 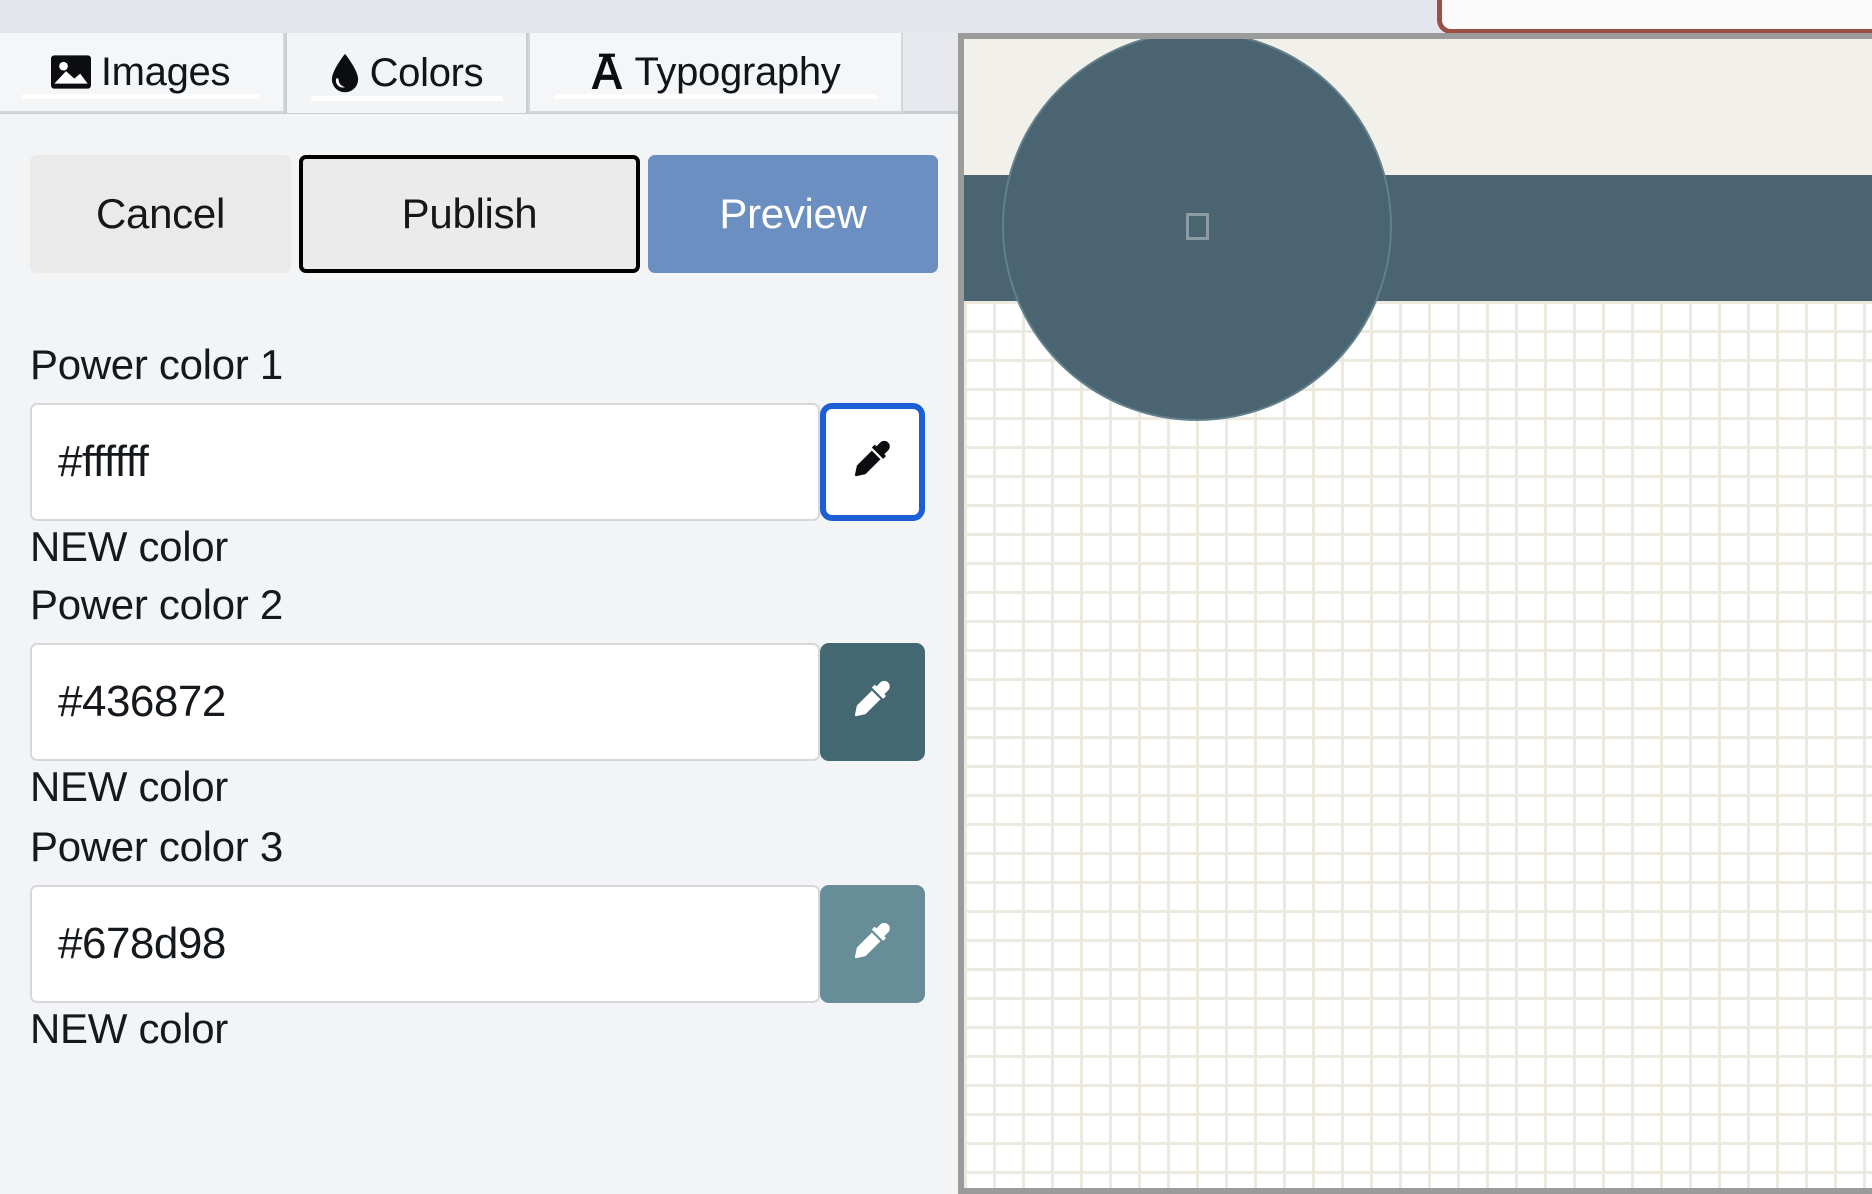 I want to click on tab-colors: Colors, so click(x=406, y=73).